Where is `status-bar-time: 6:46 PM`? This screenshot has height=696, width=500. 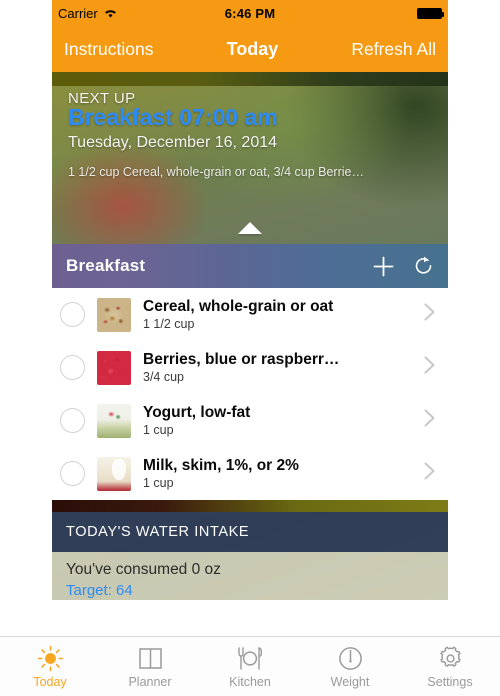 status-bar-time: 6:46 PM is located at coordinates (250, 13).